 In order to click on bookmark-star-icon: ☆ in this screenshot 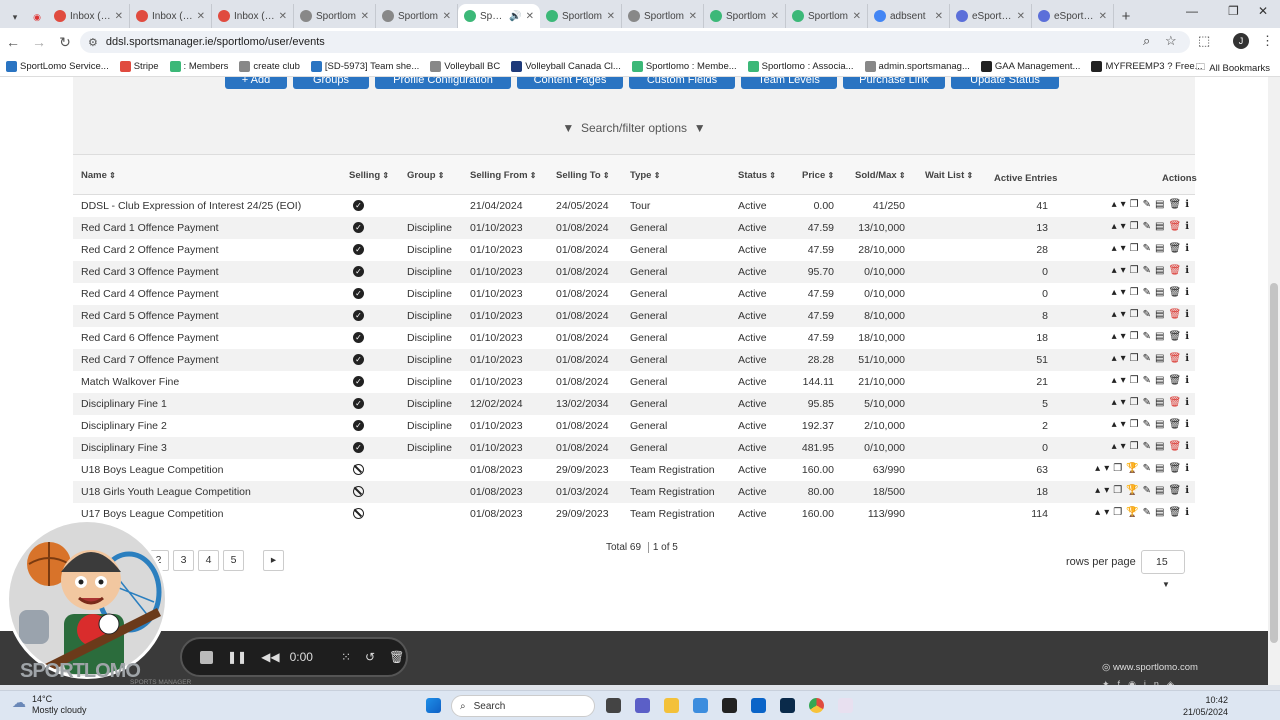, I will do `click(1171, 41)`.